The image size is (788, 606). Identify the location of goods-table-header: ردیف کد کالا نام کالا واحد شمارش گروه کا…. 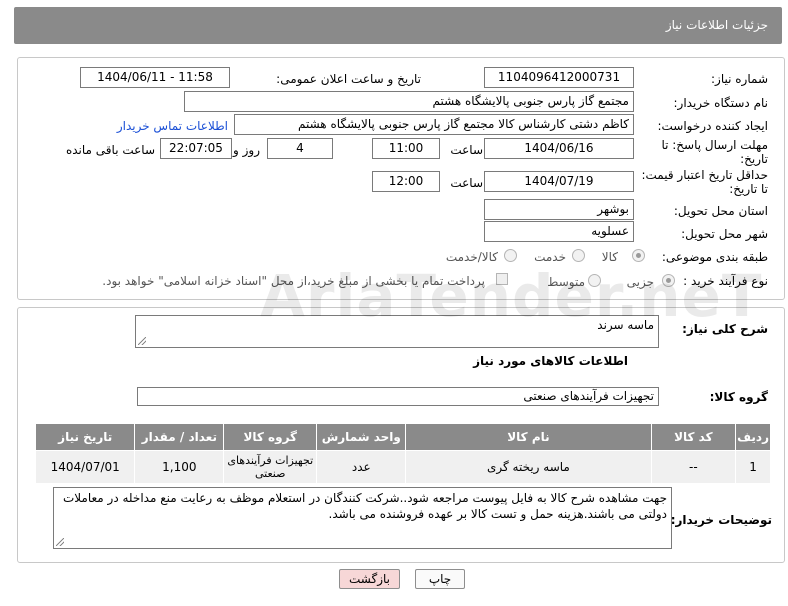
(402, 437).